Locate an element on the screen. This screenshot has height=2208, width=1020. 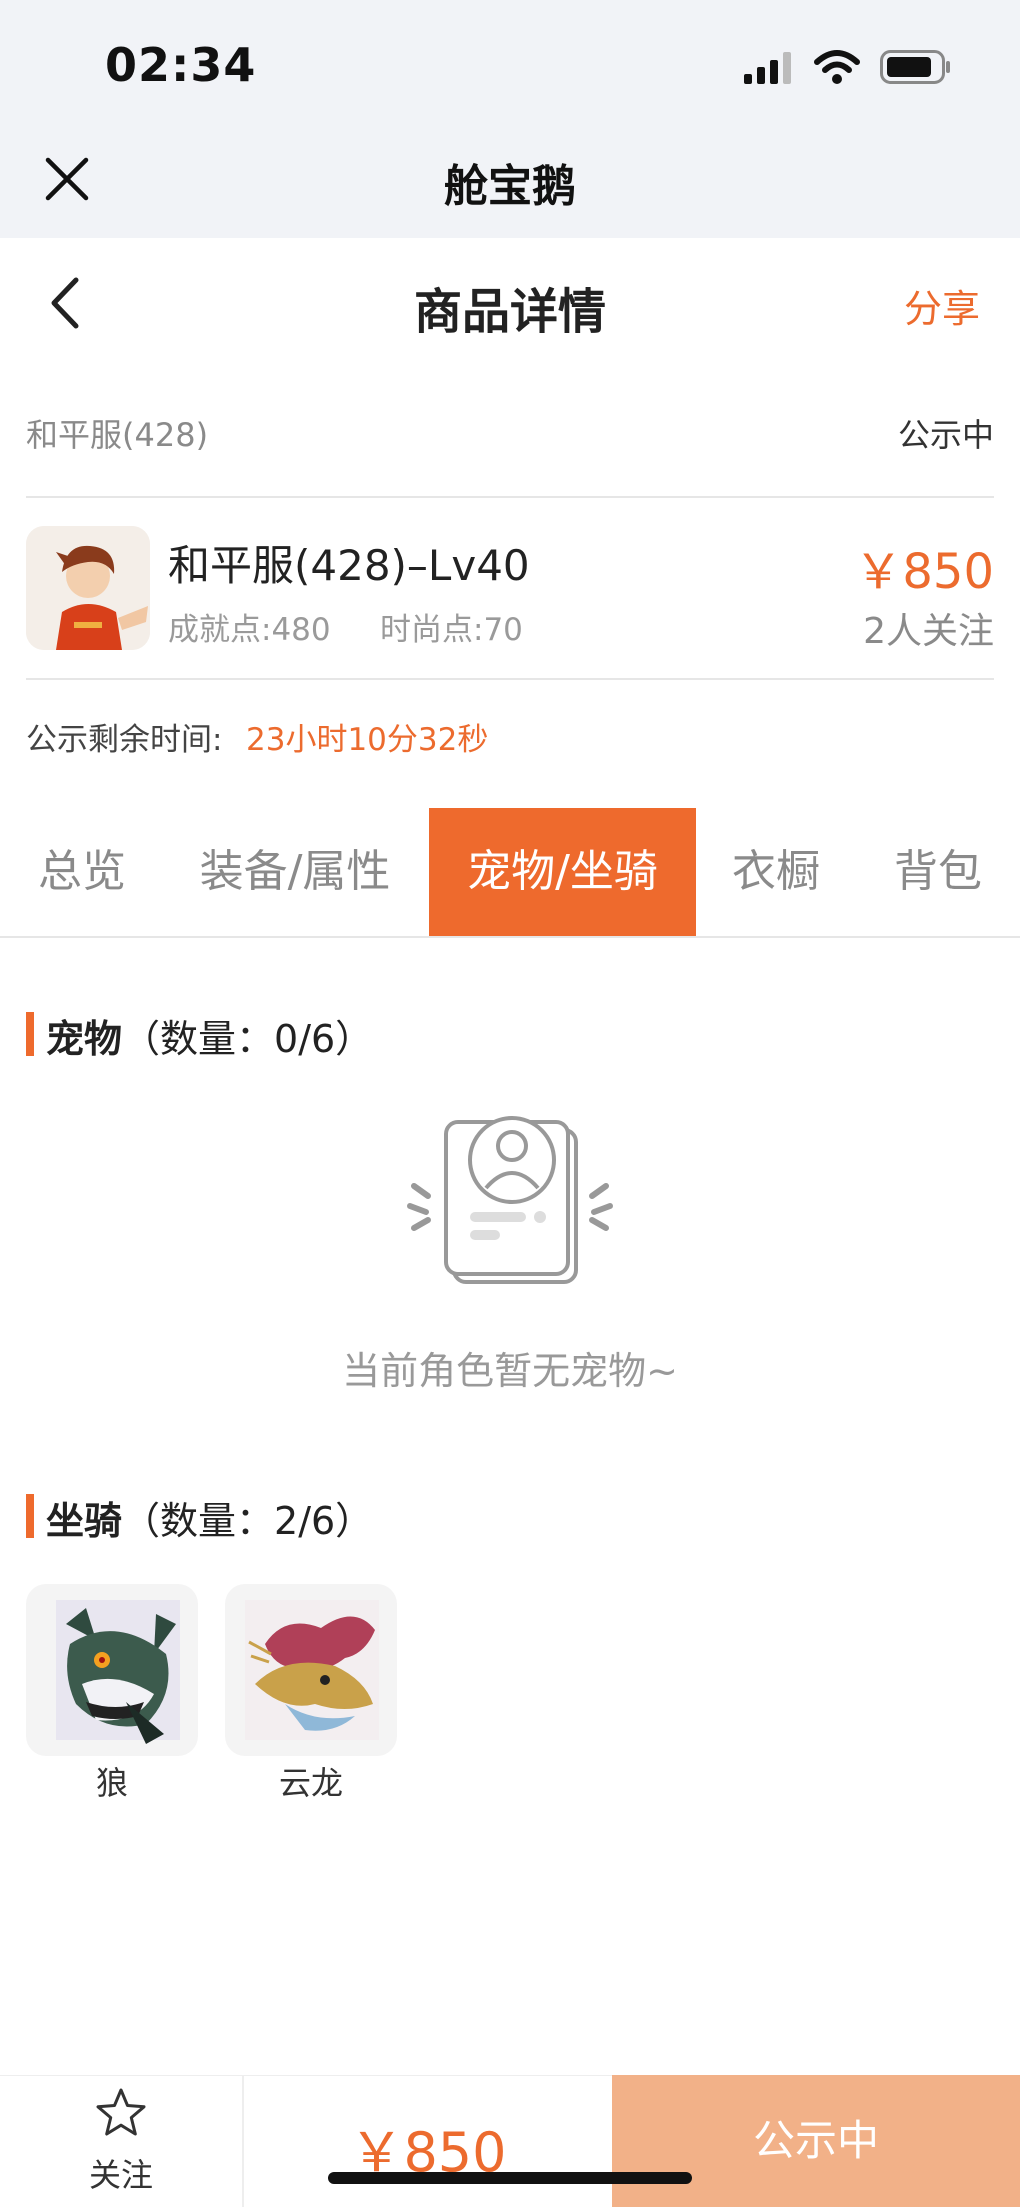
mount-cloud-dragon-card is located at coordinates (311, 1670).